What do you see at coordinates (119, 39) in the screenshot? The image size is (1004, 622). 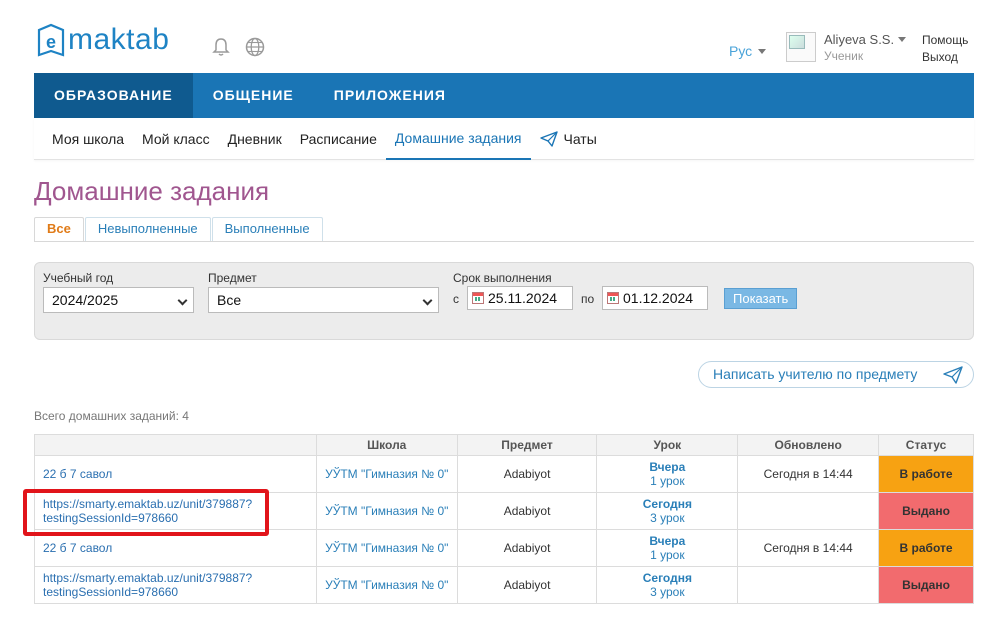 I see `logo-text: maktab` at bounding box center [119, 39].